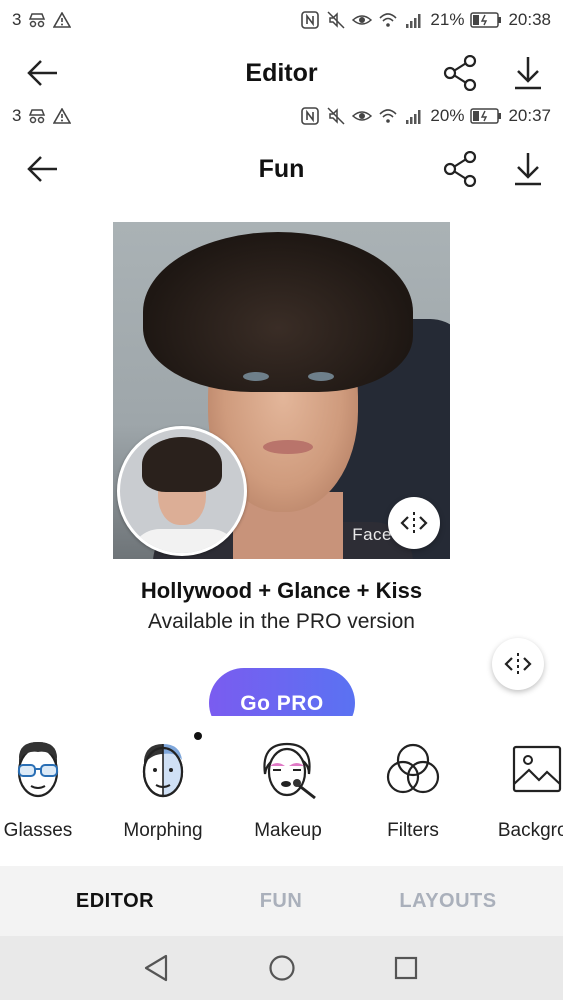  I want to click on clock: 20:38, so click(529, 19).